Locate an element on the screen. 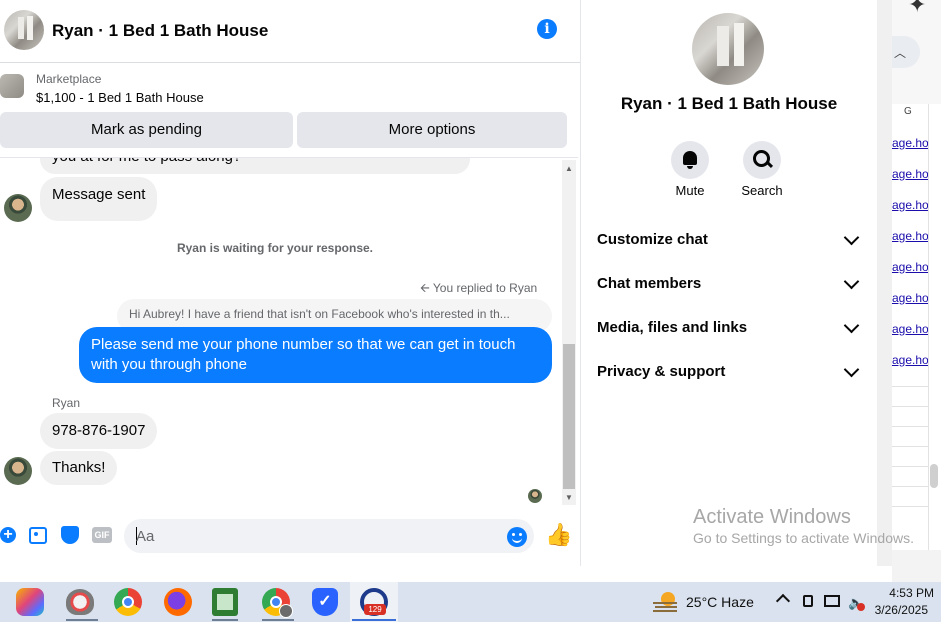  panel-avatar is located at coordinates (728, 49).